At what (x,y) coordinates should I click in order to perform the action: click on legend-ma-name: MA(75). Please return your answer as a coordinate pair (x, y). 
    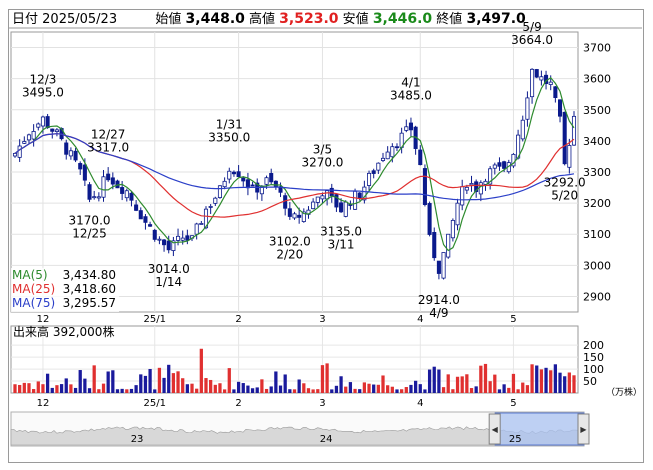
    Looking at the image, I should click on (33, 303).